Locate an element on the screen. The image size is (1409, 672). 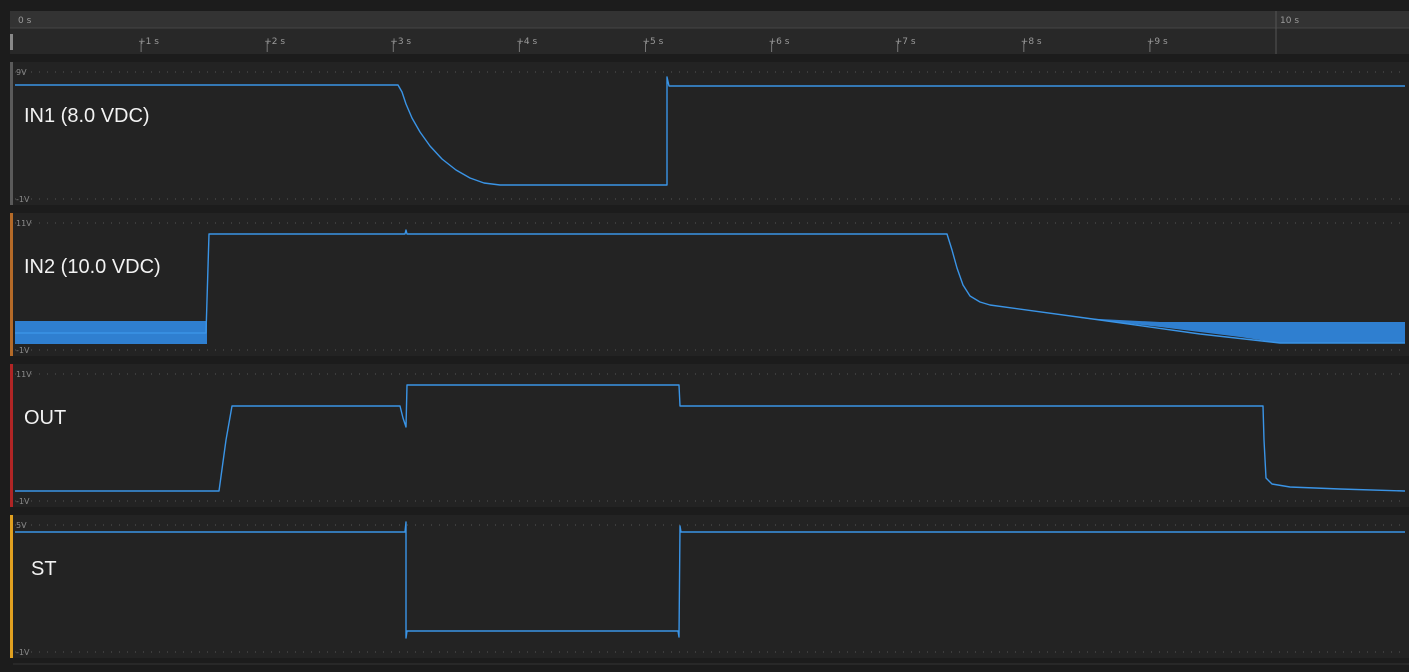
ruler-tick-label: +1 s is located at coordinates (148, 42).